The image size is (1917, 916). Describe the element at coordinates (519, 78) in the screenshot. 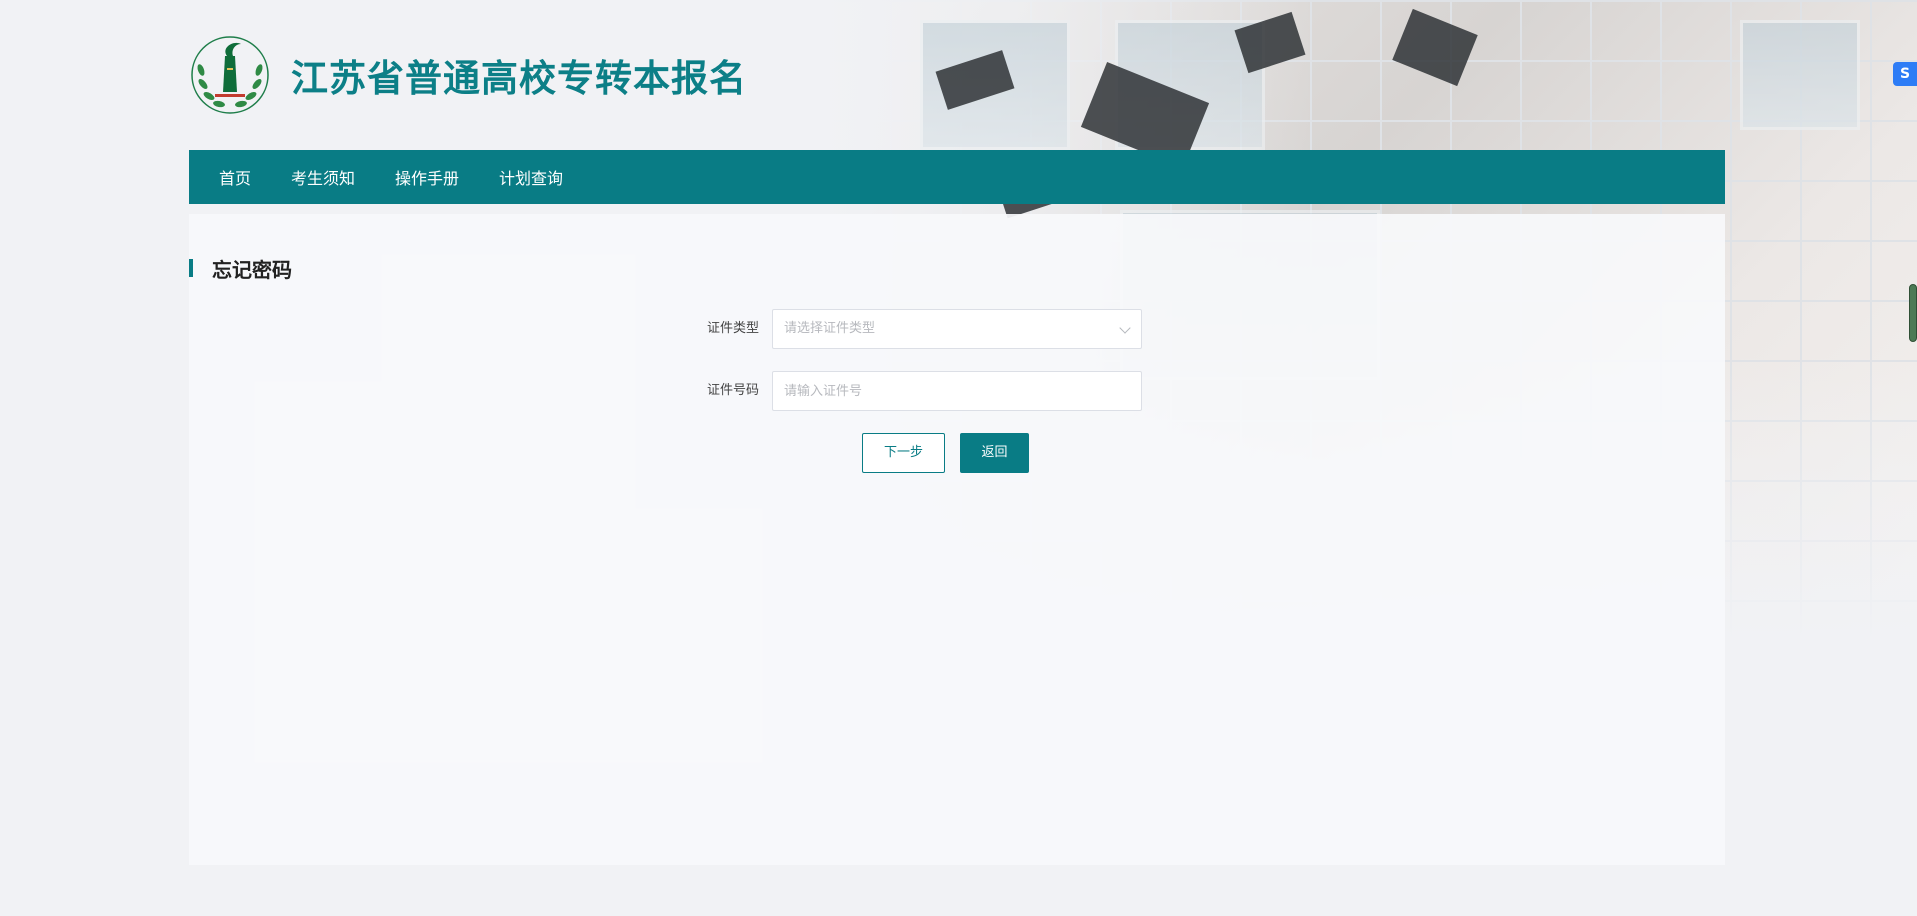

I see `site-title: 江苏省普通高校专转本报名` at that location.